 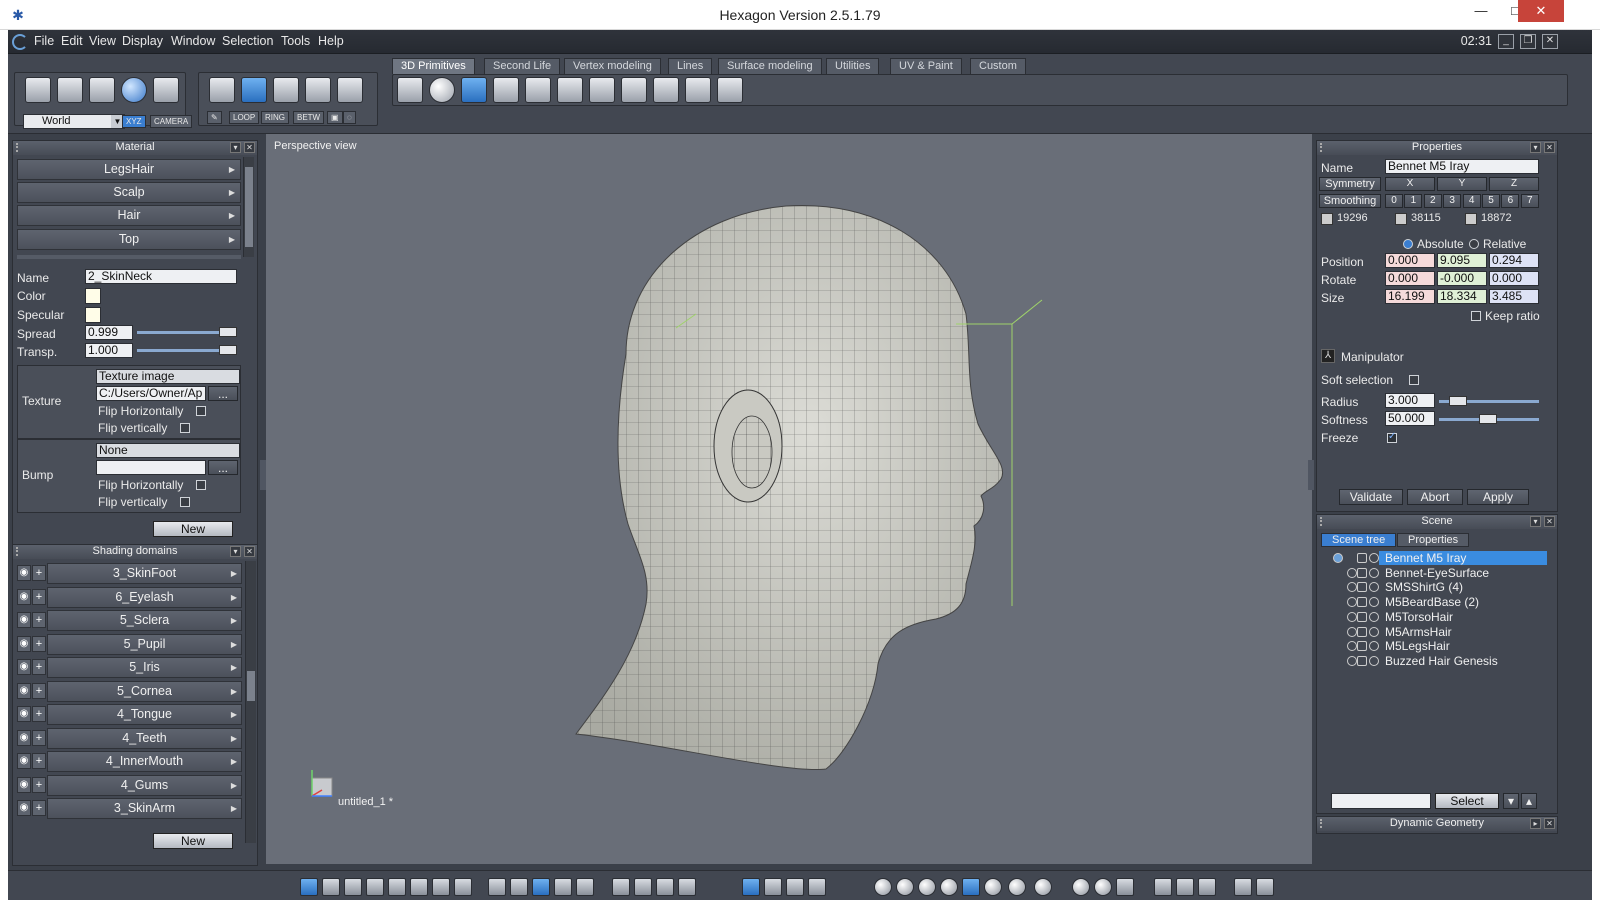 I want to click on shading-domain-row: ◉ +5_Sclera ▶, so click(x=132, y=620).